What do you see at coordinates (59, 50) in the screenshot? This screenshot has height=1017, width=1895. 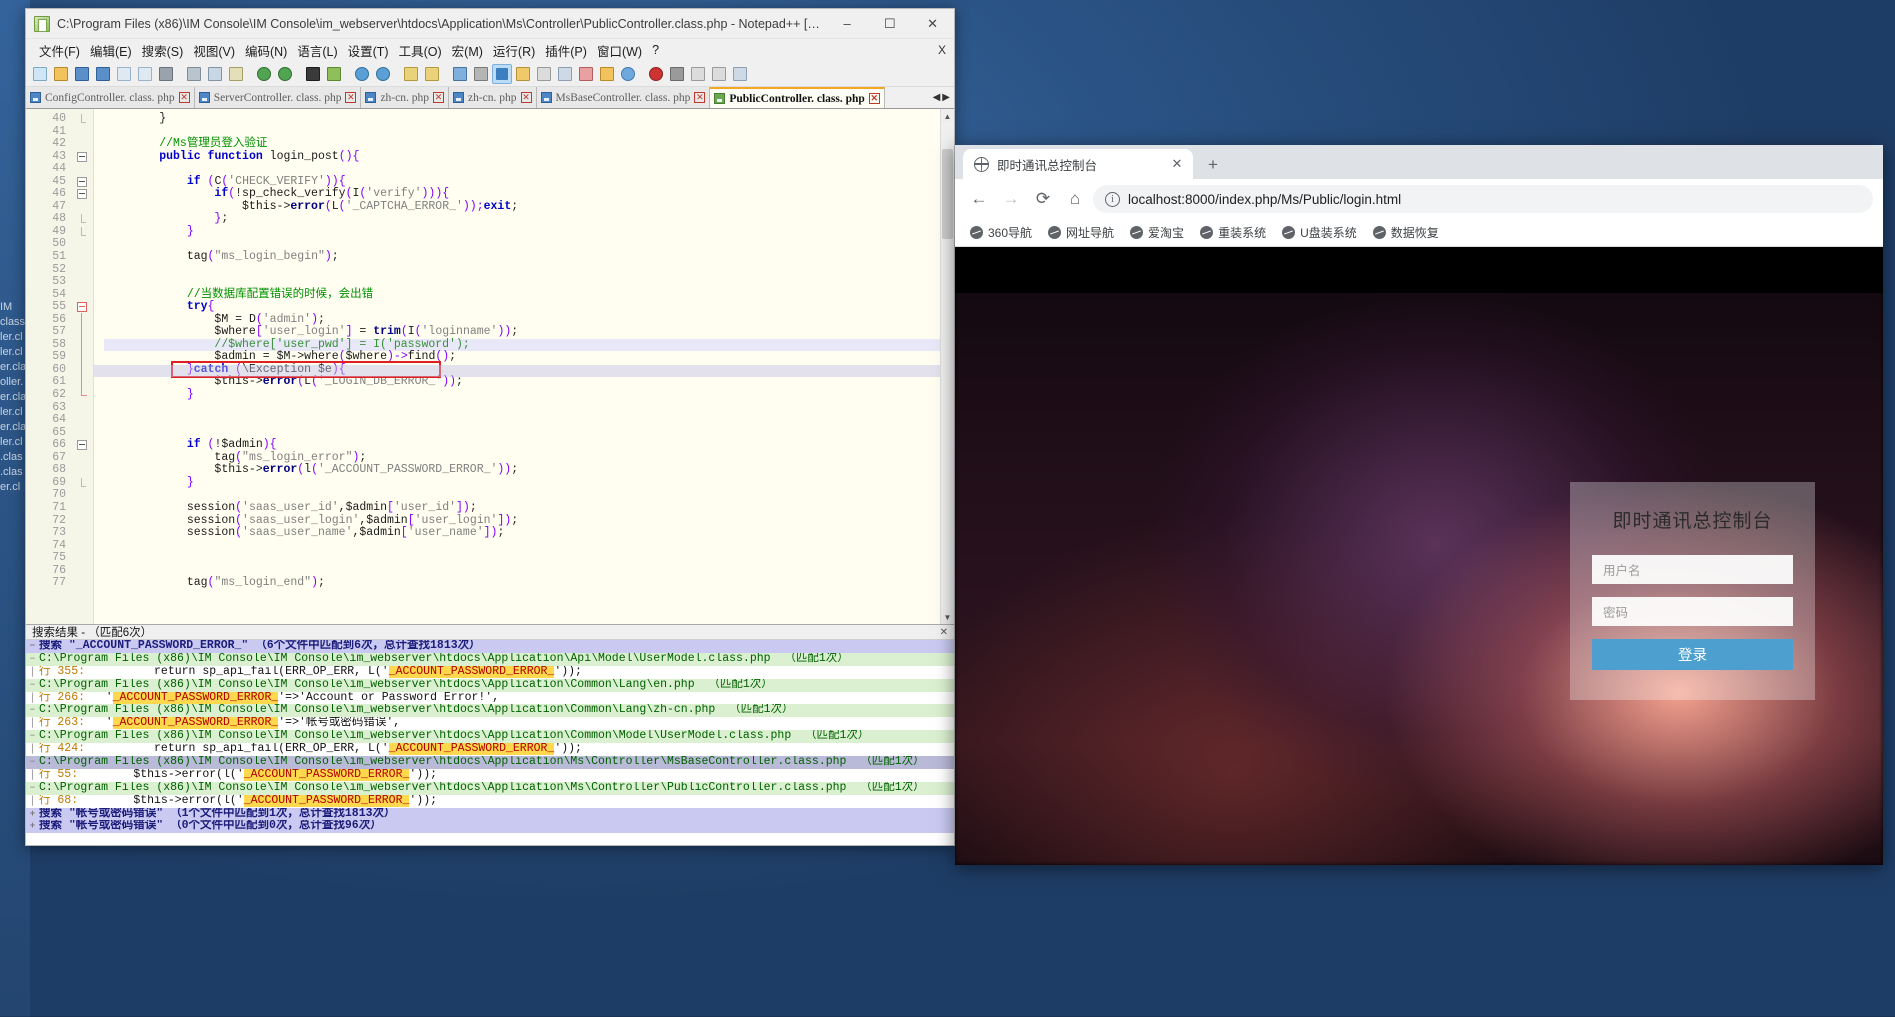 I see `menu-item-file: 文件(F)` at bounding box center [59, 50].